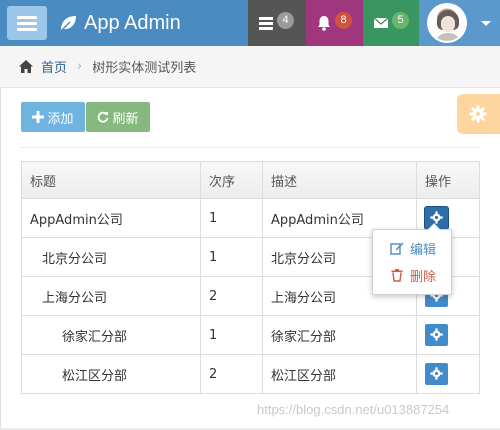 Image resolution: width=500 pixels, height=430 pixels. What do you see at coordinates (423, 277) in the screenshot?
I see `delete-menu-label: 删除` at bounding box center [423, 277].